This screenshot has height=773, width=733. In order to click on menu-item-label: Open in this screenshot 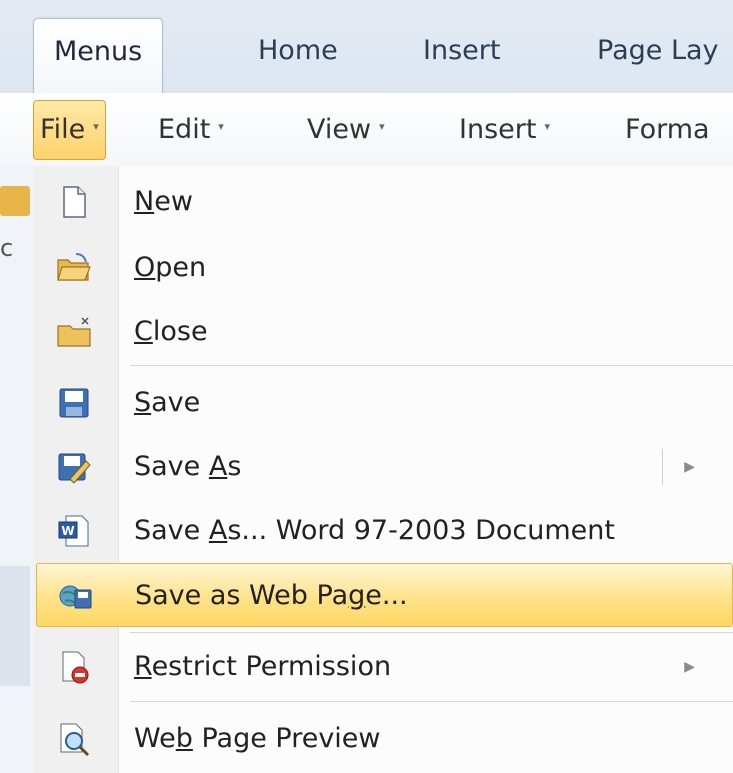, I will do `click(170, 267)`.